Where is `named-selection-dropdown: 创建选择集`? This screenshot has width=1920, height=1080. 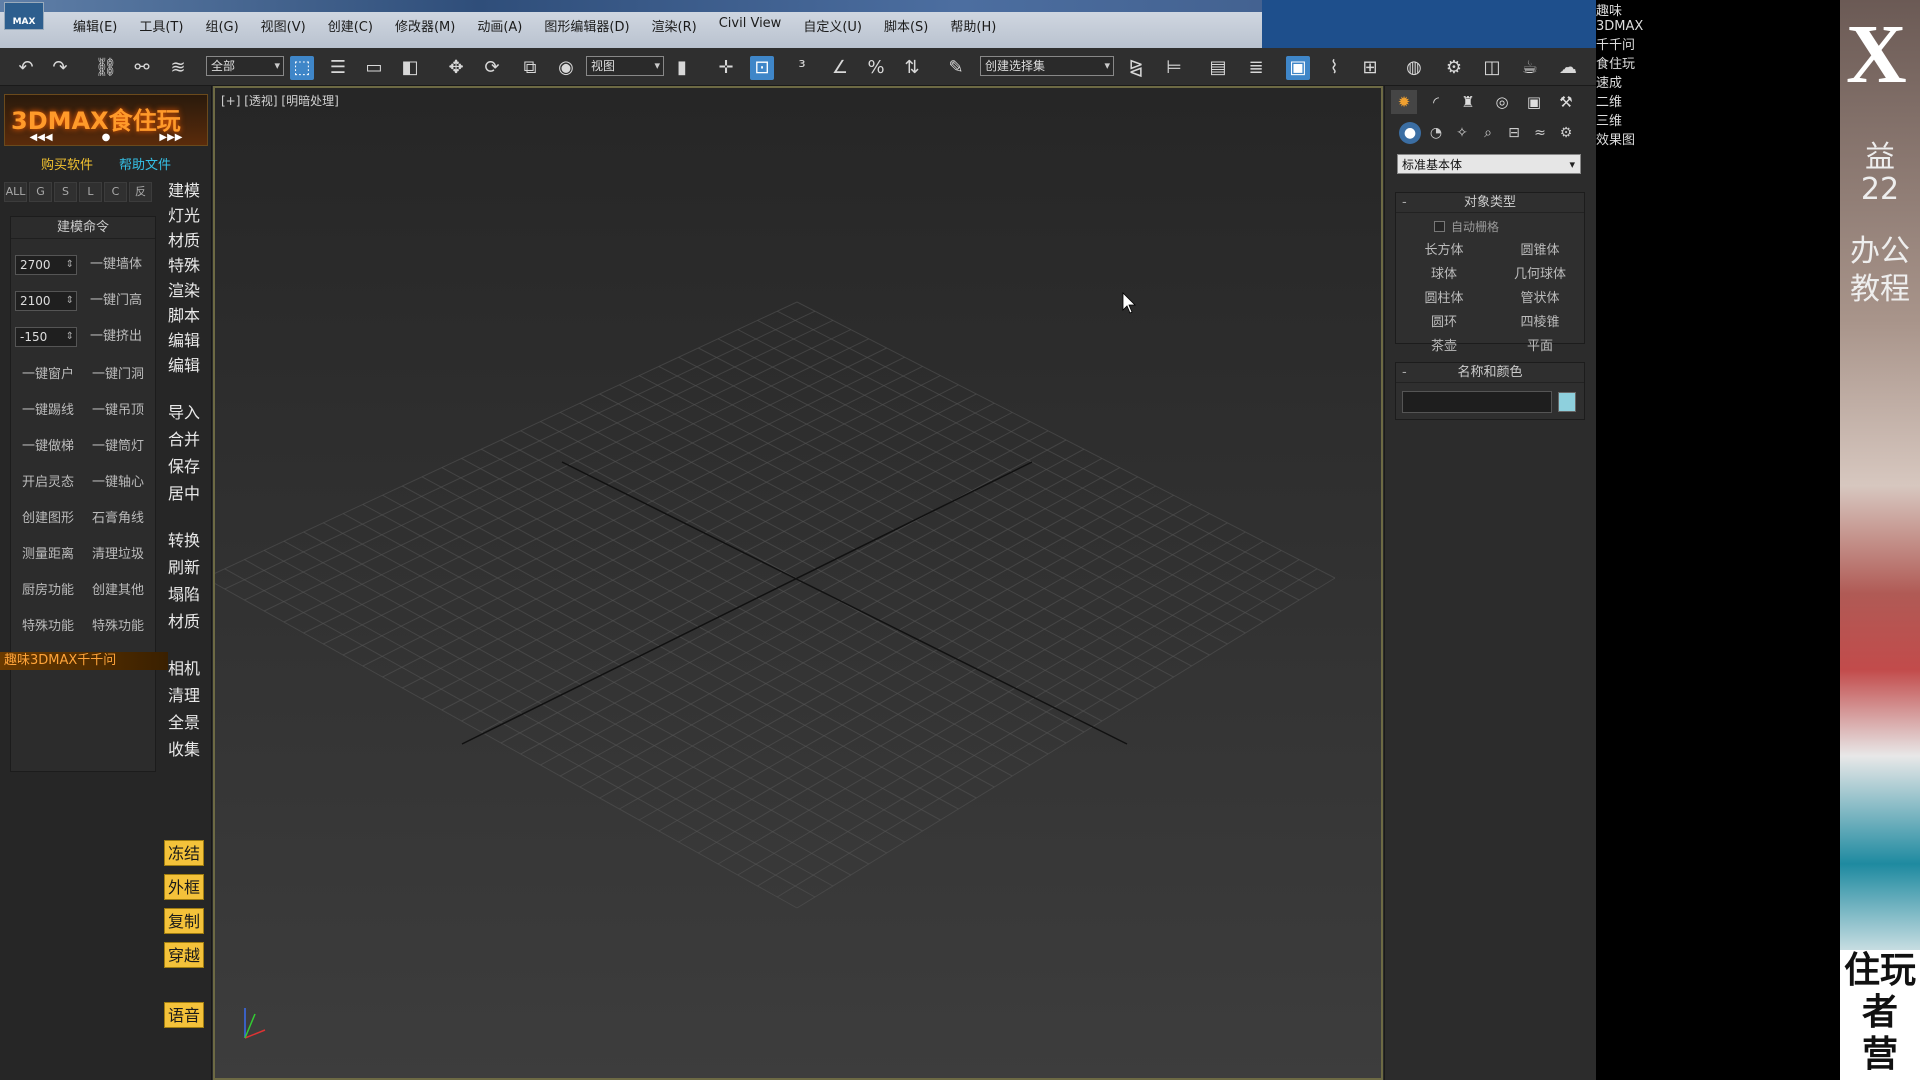 named-selection-dropdown: 创建选择集 is located at coordinates (1047, 66).